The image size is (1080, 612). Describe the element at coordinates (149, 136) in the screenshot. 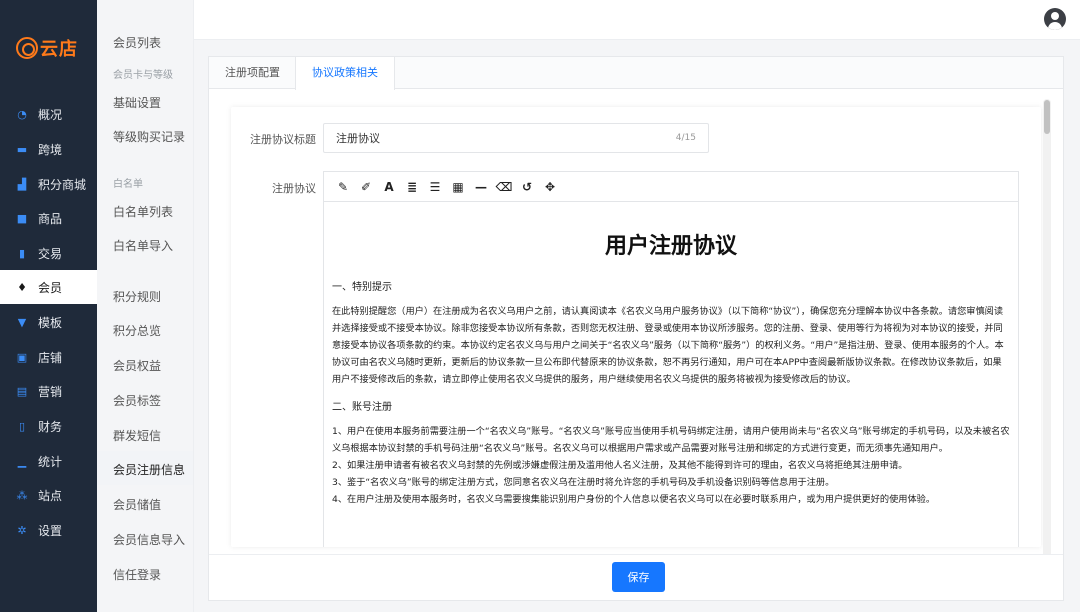

I see `subnav-level-purchase: 等级购买记录` at that location.